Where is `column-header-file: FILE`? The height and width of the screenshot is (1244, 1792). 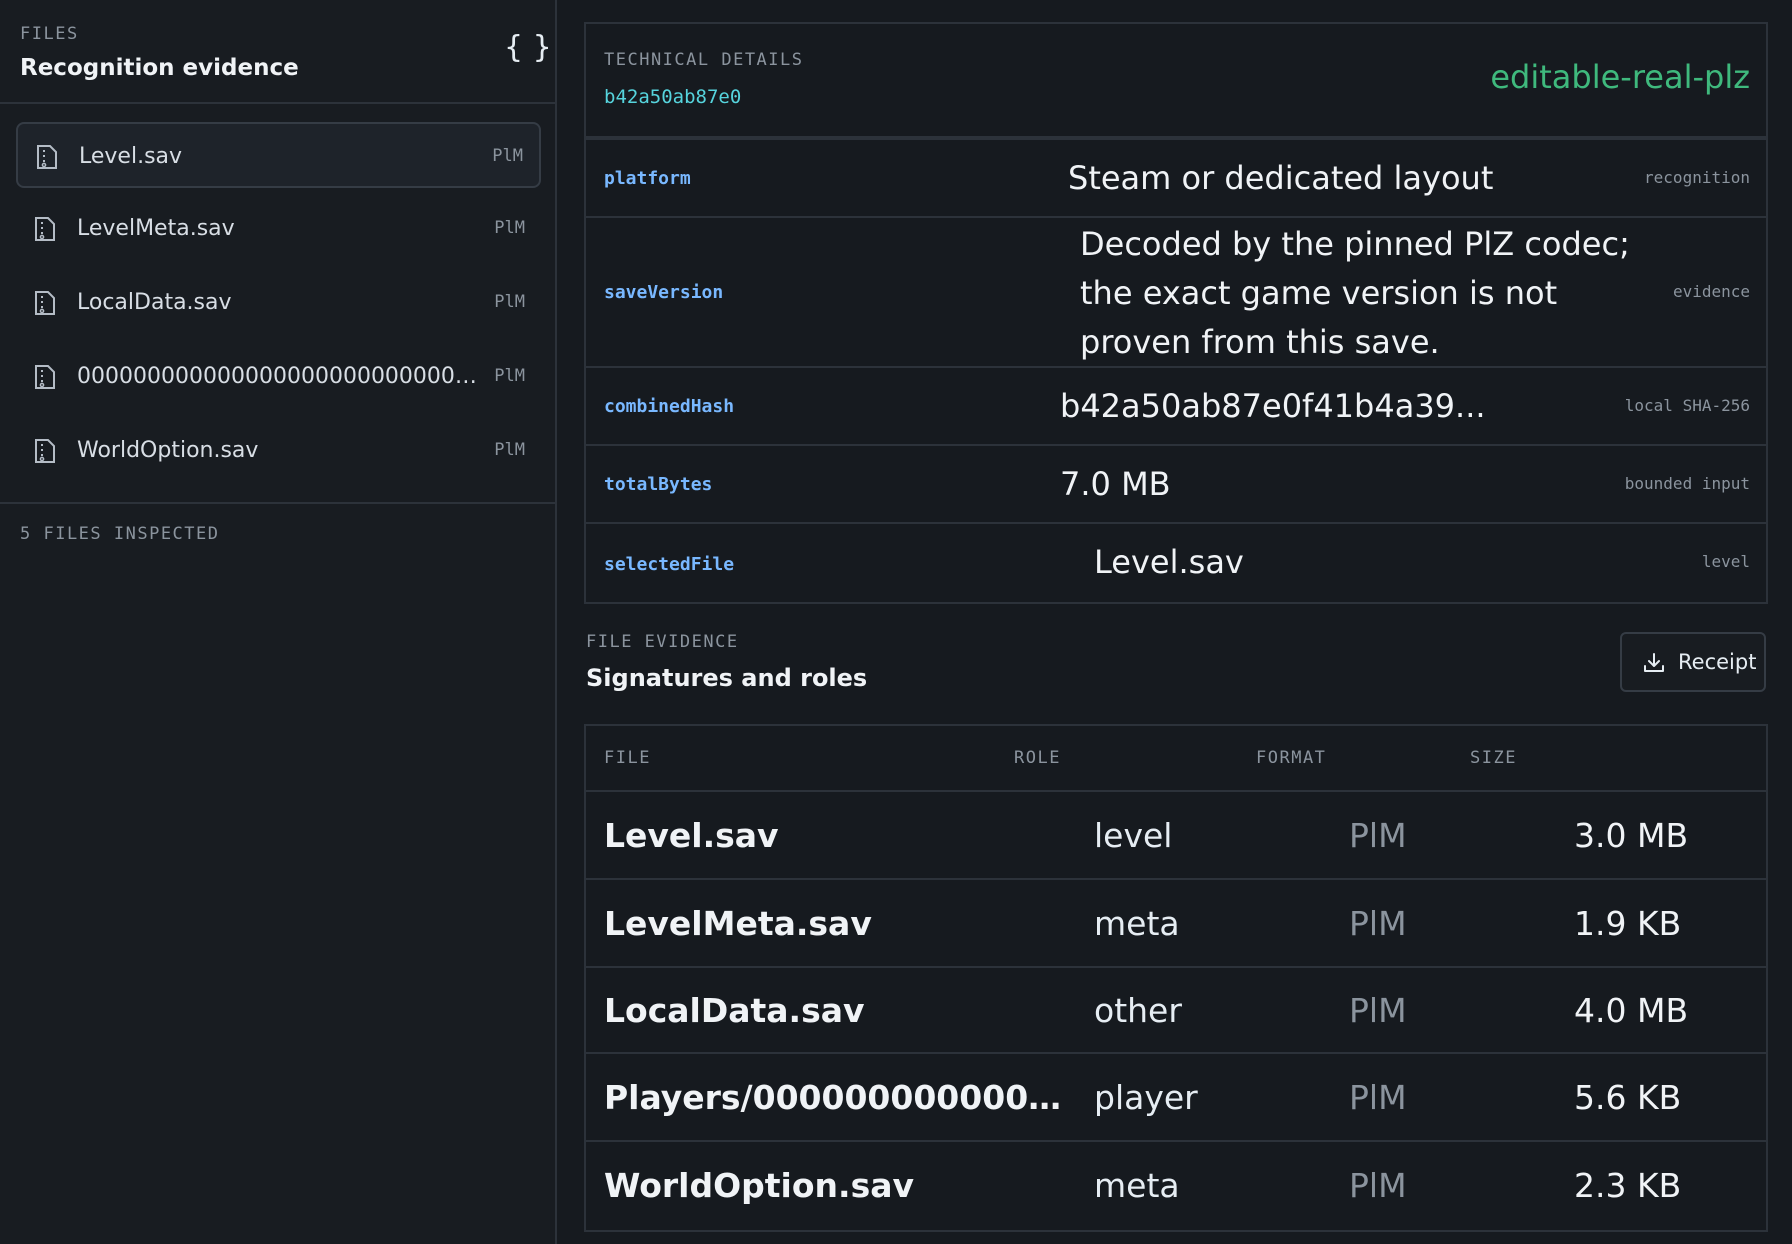 column-header-file: FILE is located at coordinates (627, 758).